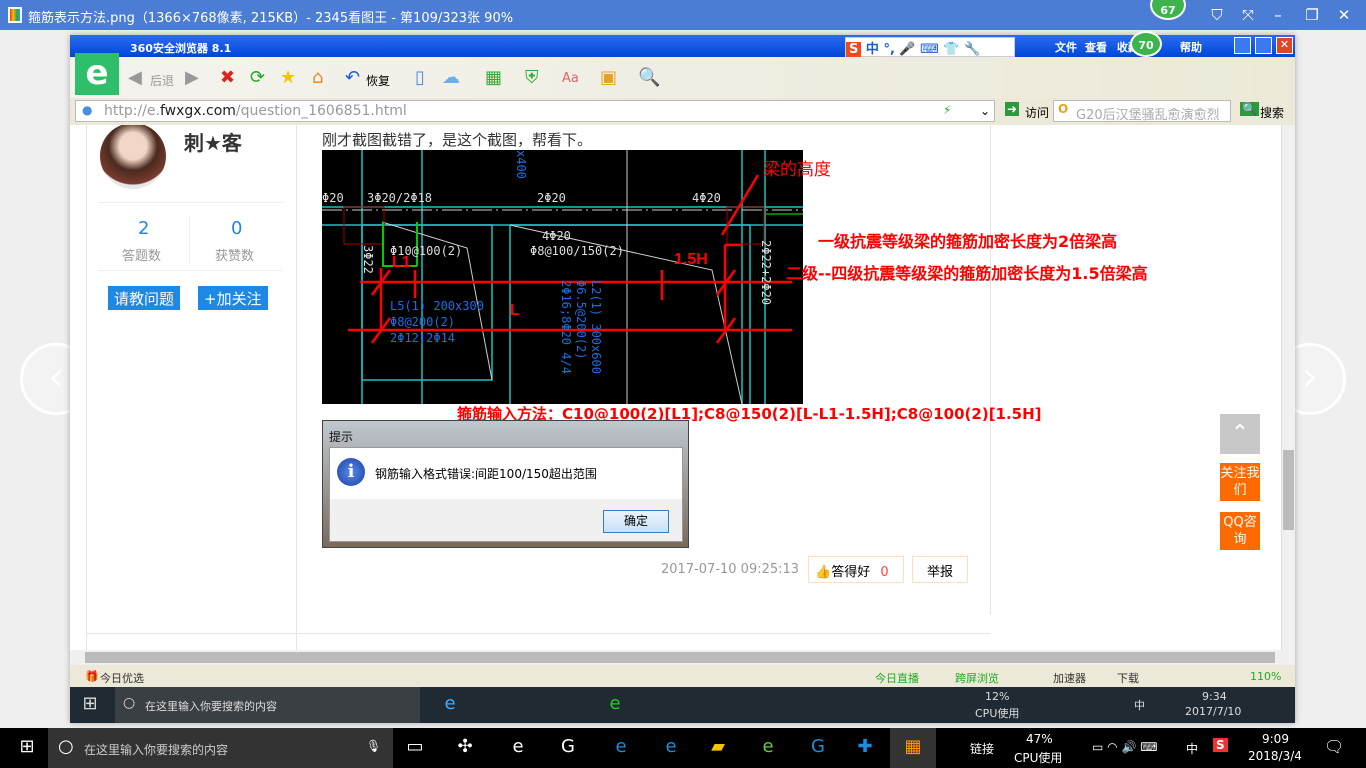  What do you see at coordinates (982, 748) in the screenshot?
I see `link-toolbar: 链接` at bounding box center [982, 748].